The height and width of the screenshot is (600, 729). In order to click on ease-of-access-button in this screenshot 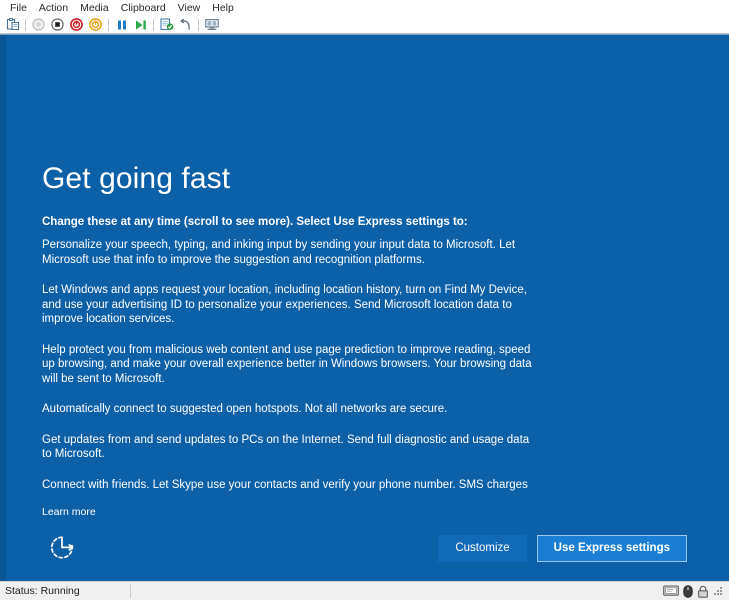, I will do `click(63, 548)`.